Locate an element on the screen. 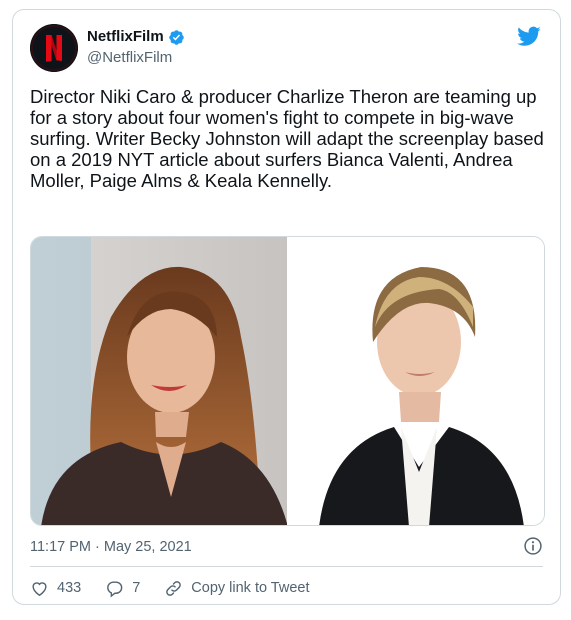  copy-link-button: Copy link to Tweet is located at coordinates (237, 588).